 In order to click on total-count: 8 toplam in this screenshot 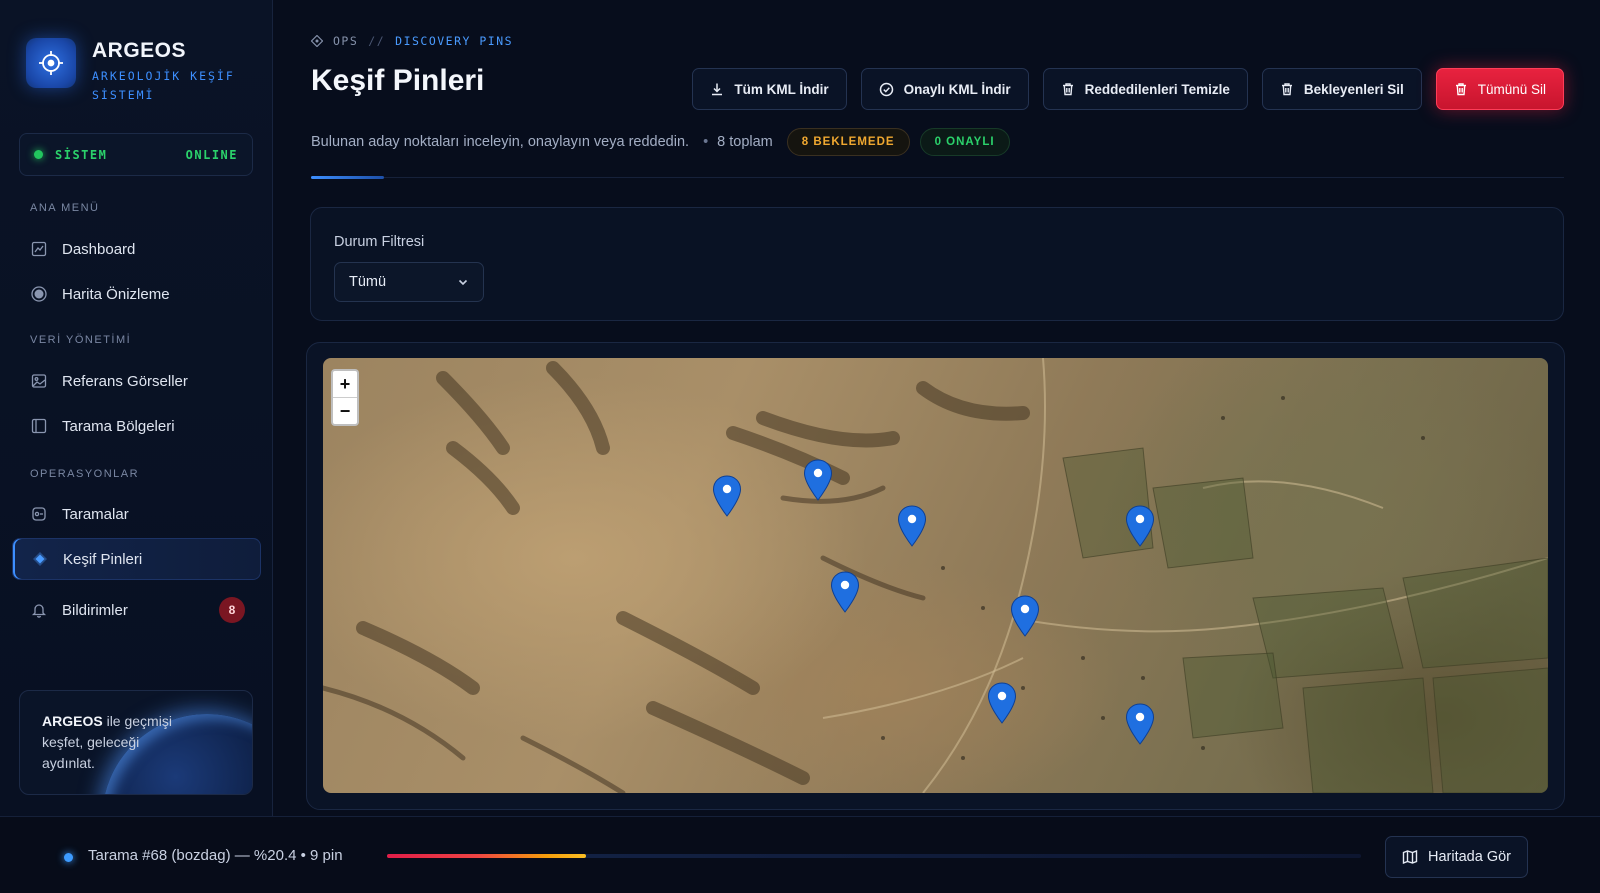, I will do `click(745, 142)`.